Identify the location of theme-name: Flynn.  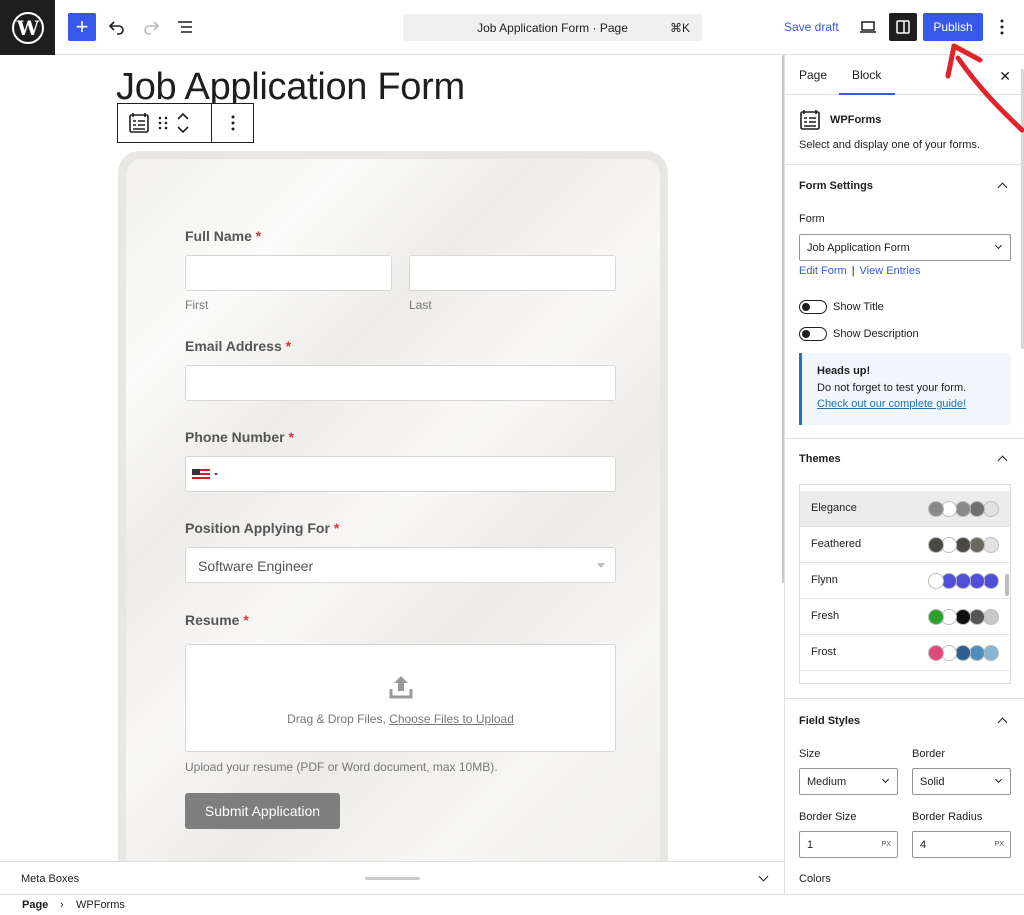
(824, 580).